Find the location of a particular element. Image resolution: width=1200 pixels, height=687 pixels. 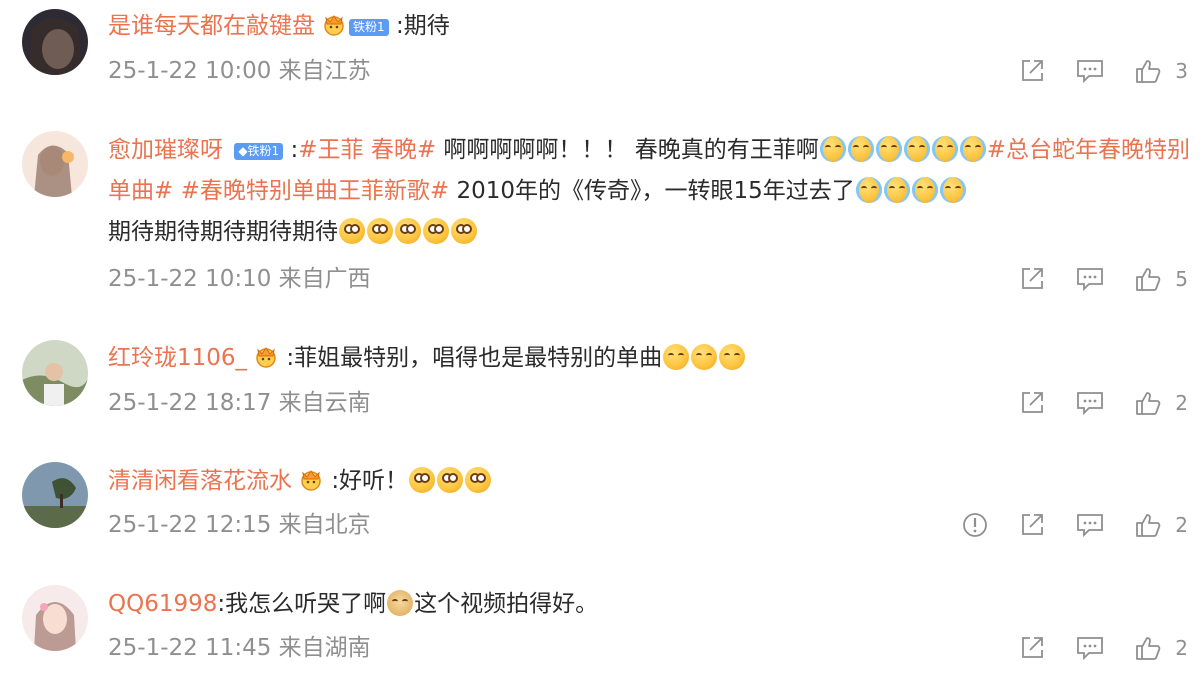

comment-actions: 5 is located at coordinates (1088, 279).